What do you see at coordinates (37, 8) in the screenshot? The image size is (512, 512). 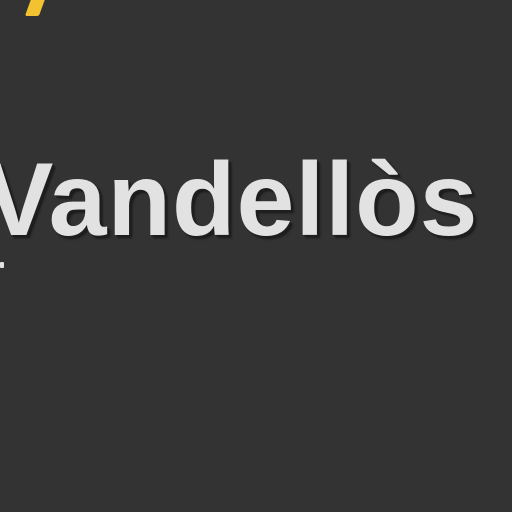 I see `road-segment` at bounding box center [37, 8].